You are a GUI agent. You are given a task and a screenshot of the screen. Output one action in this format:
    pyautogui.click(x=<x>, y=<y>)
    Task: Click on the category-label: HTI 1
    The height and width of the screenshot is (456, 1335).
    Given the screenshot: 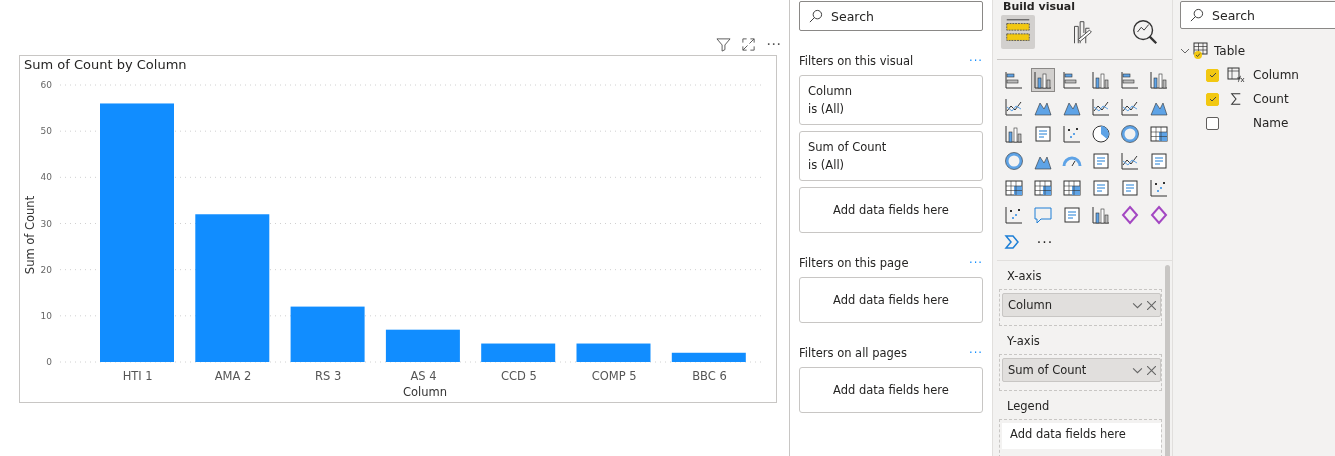 What is the action you would take?
    pyautogui.click(x=137, y=376)
    